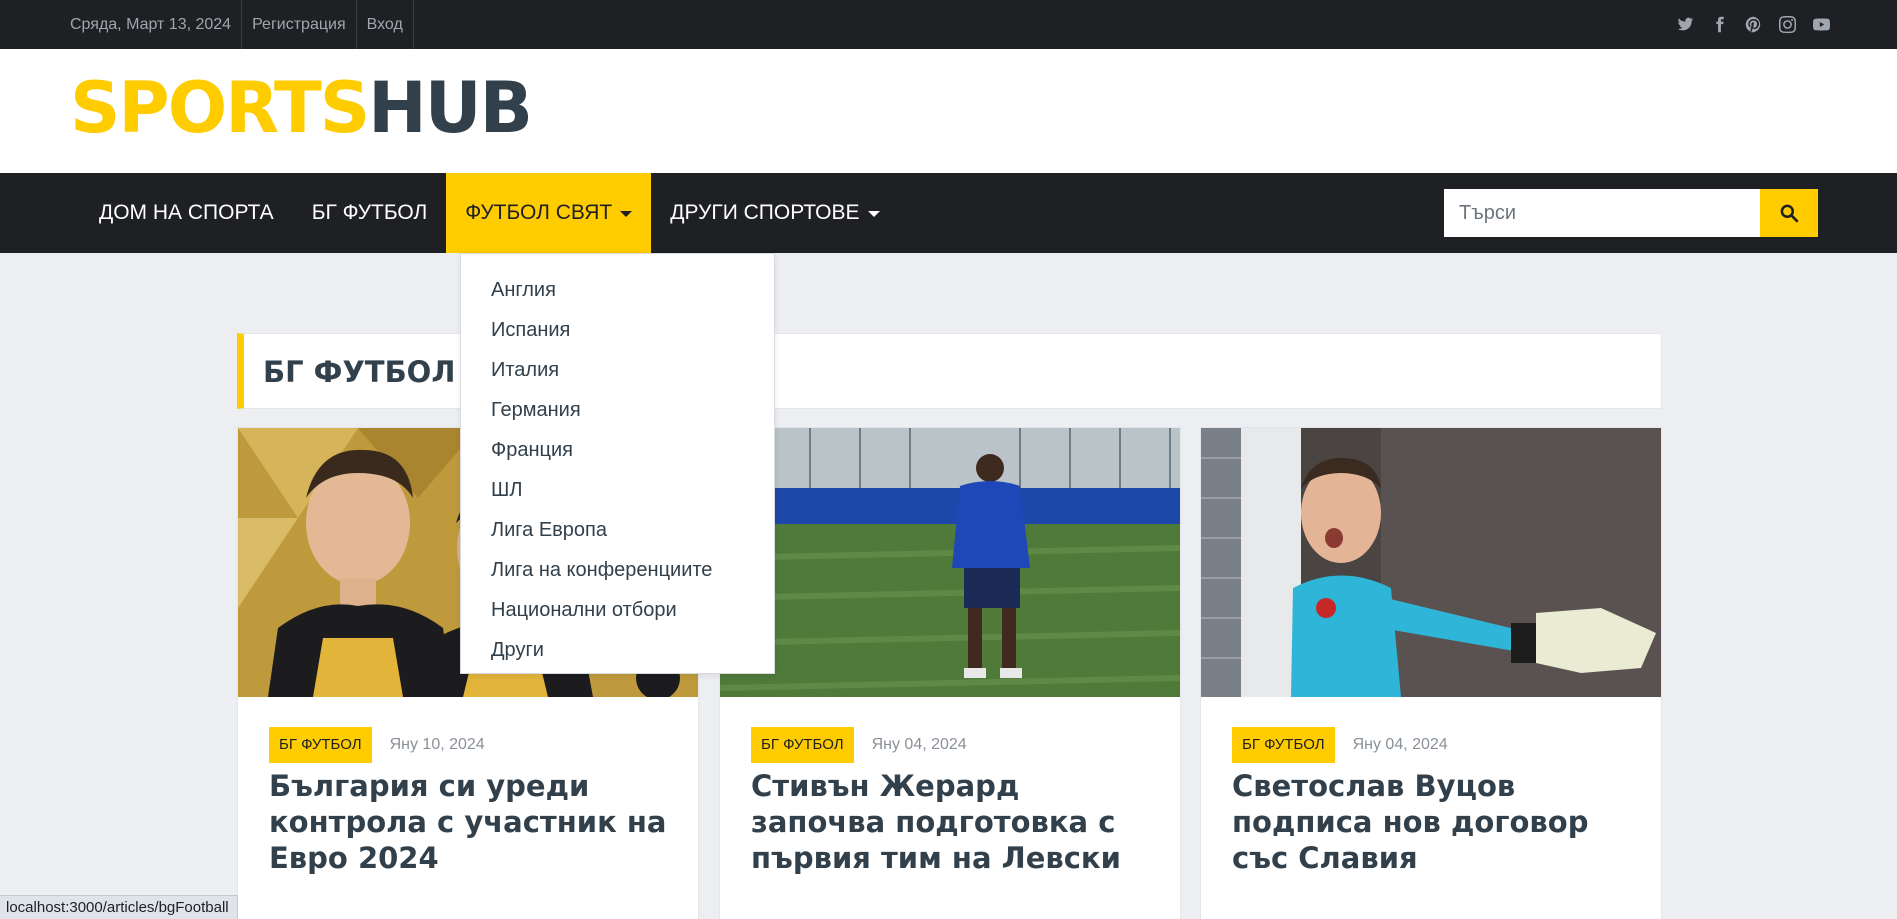 This screenshot has width=1897, height=919. What do you see at coordinates (119, 907) in the screenshot?
I see `browser-status-bar: localhost:3000/articles/bgFootball` at bounding box center [119, 907].